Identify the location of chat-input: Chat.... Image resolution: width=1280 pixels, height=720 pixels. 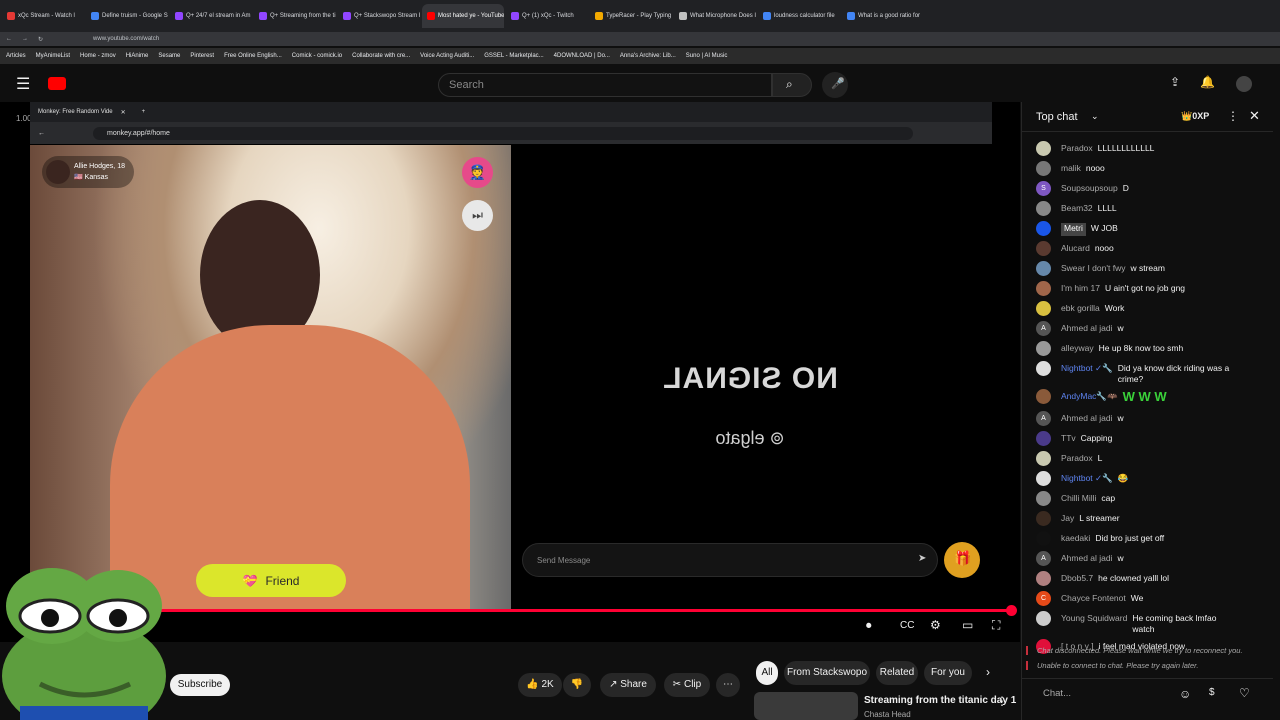
(1105, 694).